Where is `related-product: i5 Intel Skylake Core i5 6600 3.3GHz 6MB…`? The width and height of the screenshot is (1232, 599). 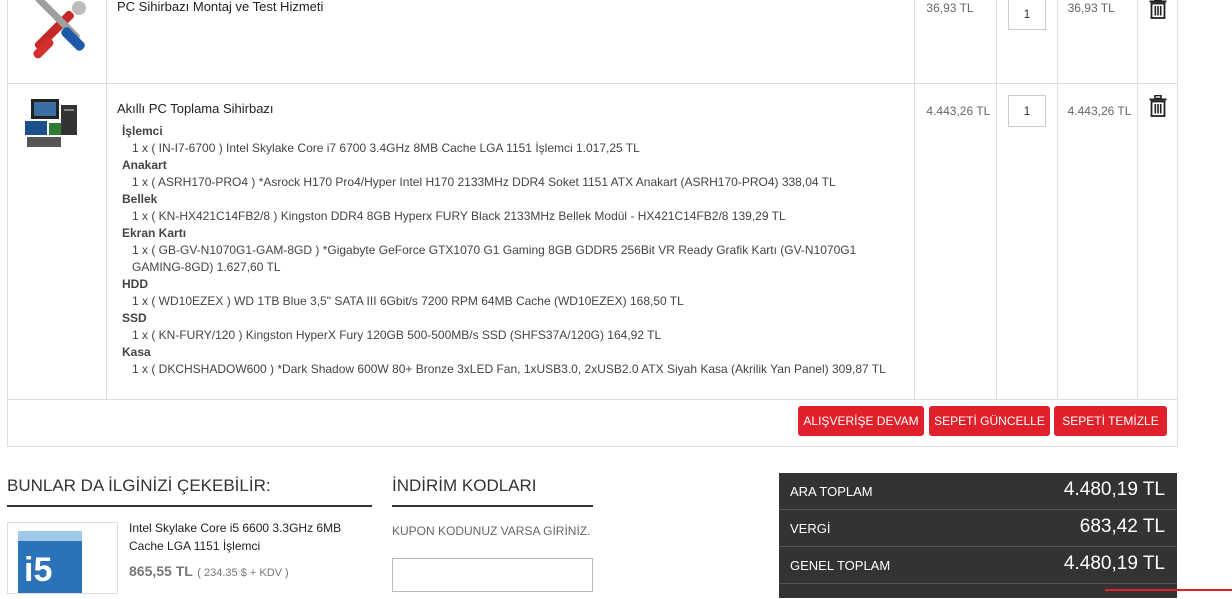 related-product: i5 Intel Skylake Core i5 6600 3.3GHz 6MB… is located at coordinates (189, 559).